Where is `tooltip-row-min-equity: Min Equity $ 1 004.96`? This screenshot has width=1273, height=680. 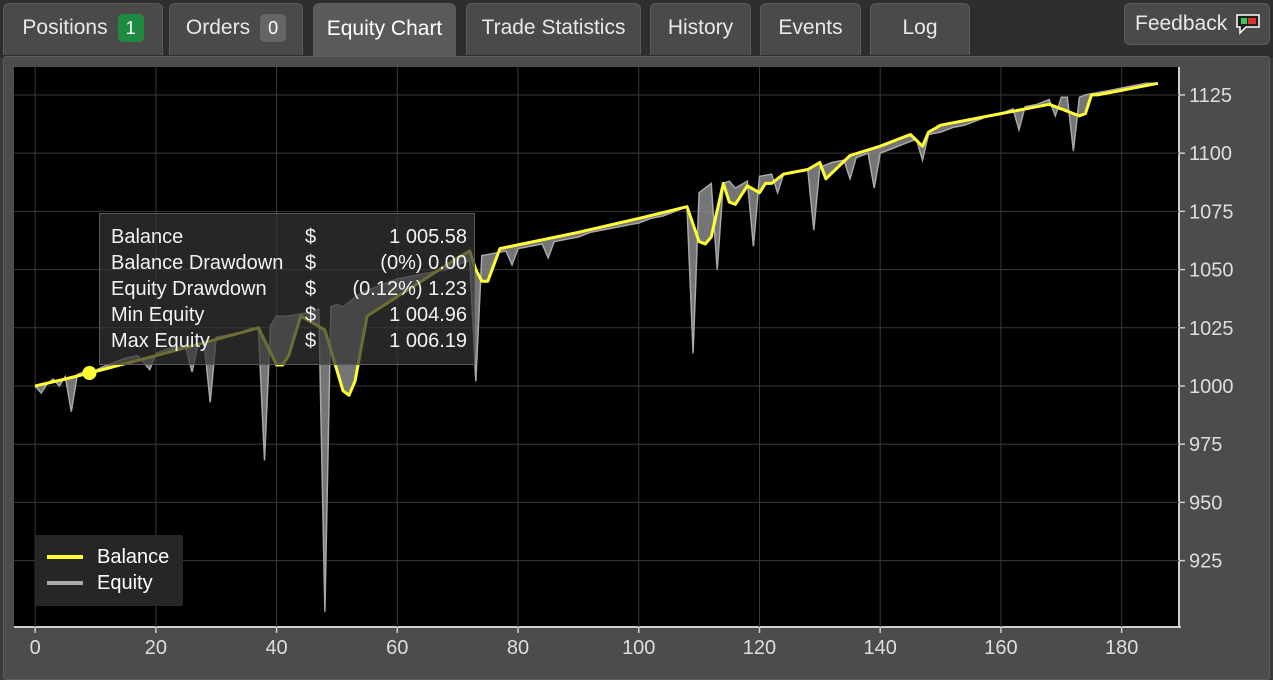 tooltip-row-min-equity: Min Equity $ 1 004.96 is located at coordinates (289, 317).